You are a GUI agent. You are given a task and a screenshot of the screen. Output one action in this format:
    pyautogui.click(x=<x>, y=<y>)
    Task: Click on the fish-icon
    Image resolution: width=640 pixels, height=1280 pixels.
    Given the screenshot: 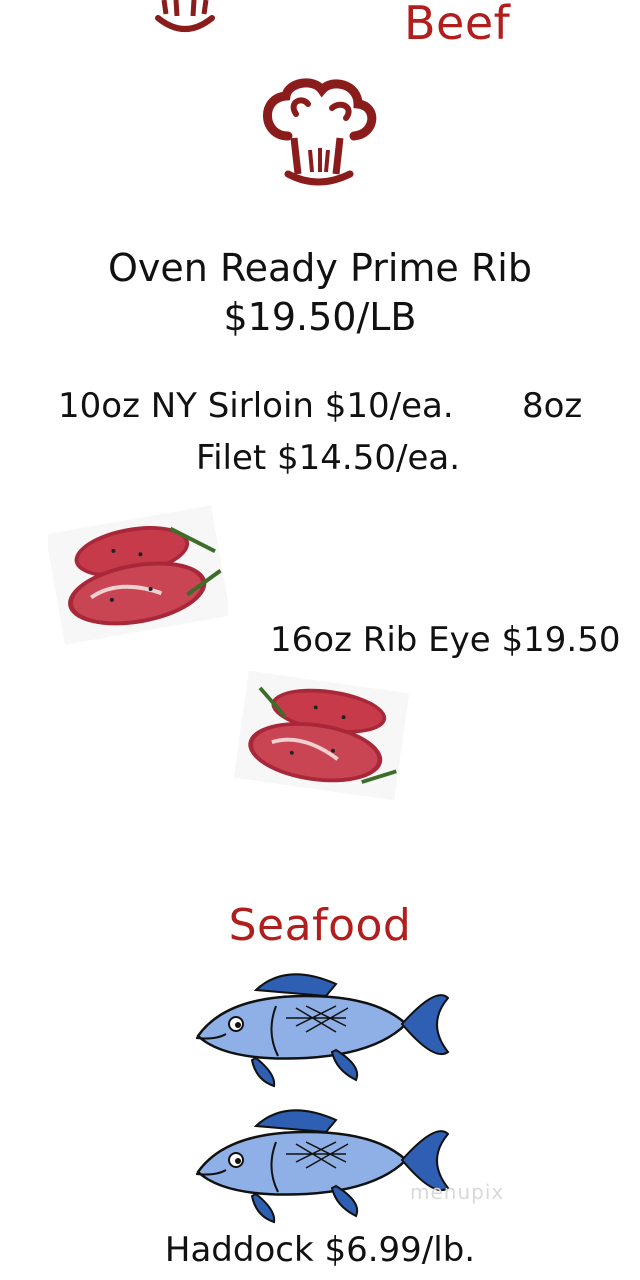 What is the action you would take?
    pyautogui.click(x=322, y=1030)
    